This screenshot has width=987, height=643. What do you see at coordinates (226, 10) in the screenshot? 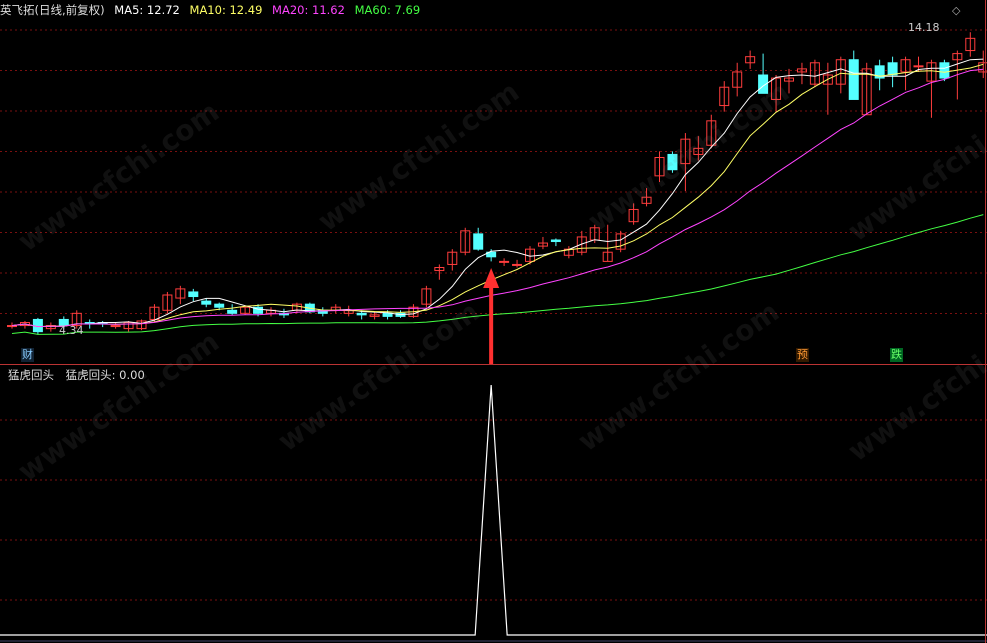
I see `ma10-label: MA10: 12.49` at bounding box center [226, 10].